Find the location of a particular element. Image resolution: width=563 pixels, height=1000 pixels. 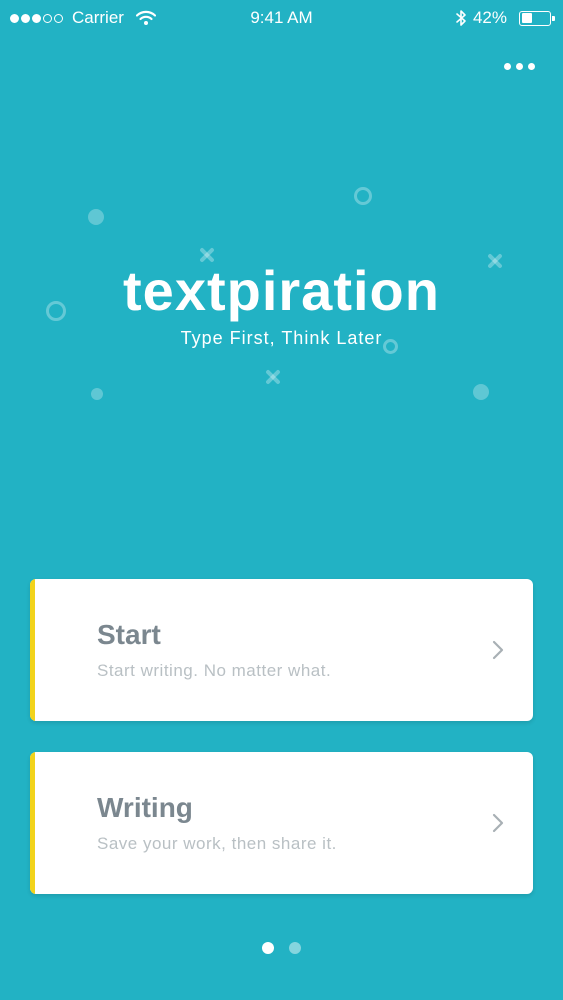

battery-percent: 42% is located at coordinates (489, 17).